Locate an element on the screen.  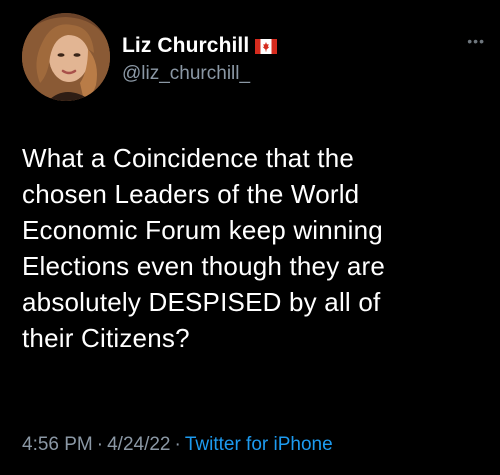
avatar is located at coordinates (66, 57).